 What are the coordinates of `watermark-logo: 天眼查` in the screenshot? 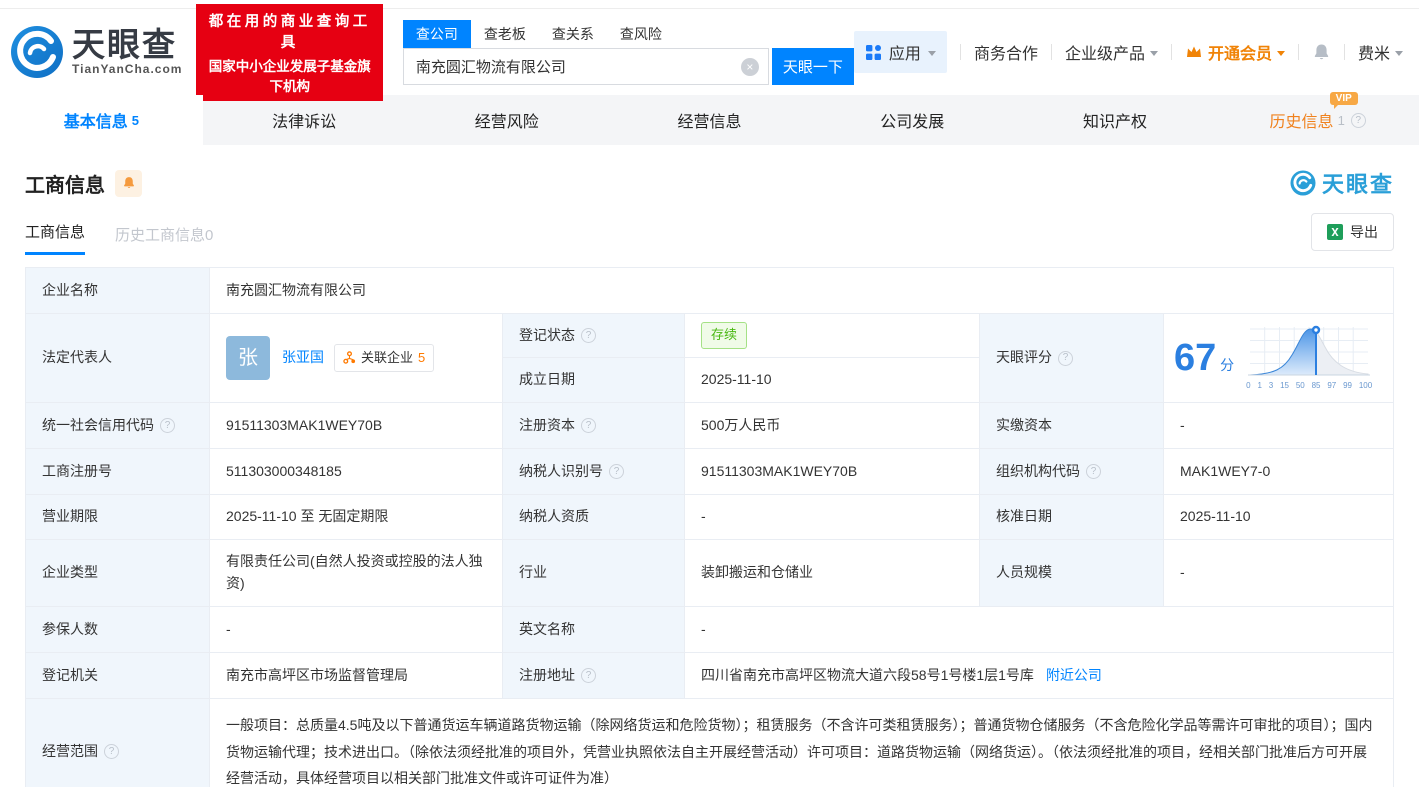 It's located at (1342, 183).